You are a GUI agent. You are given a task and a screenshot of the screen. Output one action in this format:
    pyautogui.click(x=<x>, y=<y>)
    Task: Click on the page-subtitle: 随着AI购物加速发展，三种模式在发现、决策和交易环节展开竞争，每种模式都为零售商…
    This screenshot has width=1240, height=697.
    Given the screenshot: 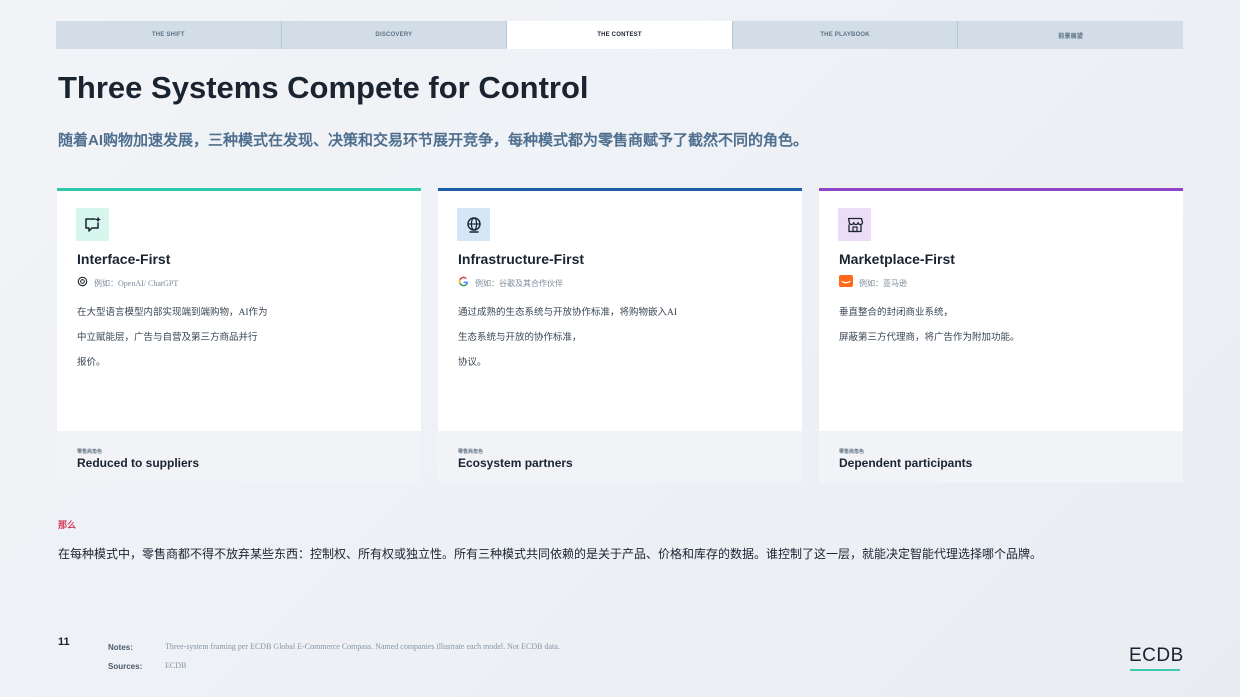 What is the action you would take?
    pyautogui.click(x=433, y=140)
    